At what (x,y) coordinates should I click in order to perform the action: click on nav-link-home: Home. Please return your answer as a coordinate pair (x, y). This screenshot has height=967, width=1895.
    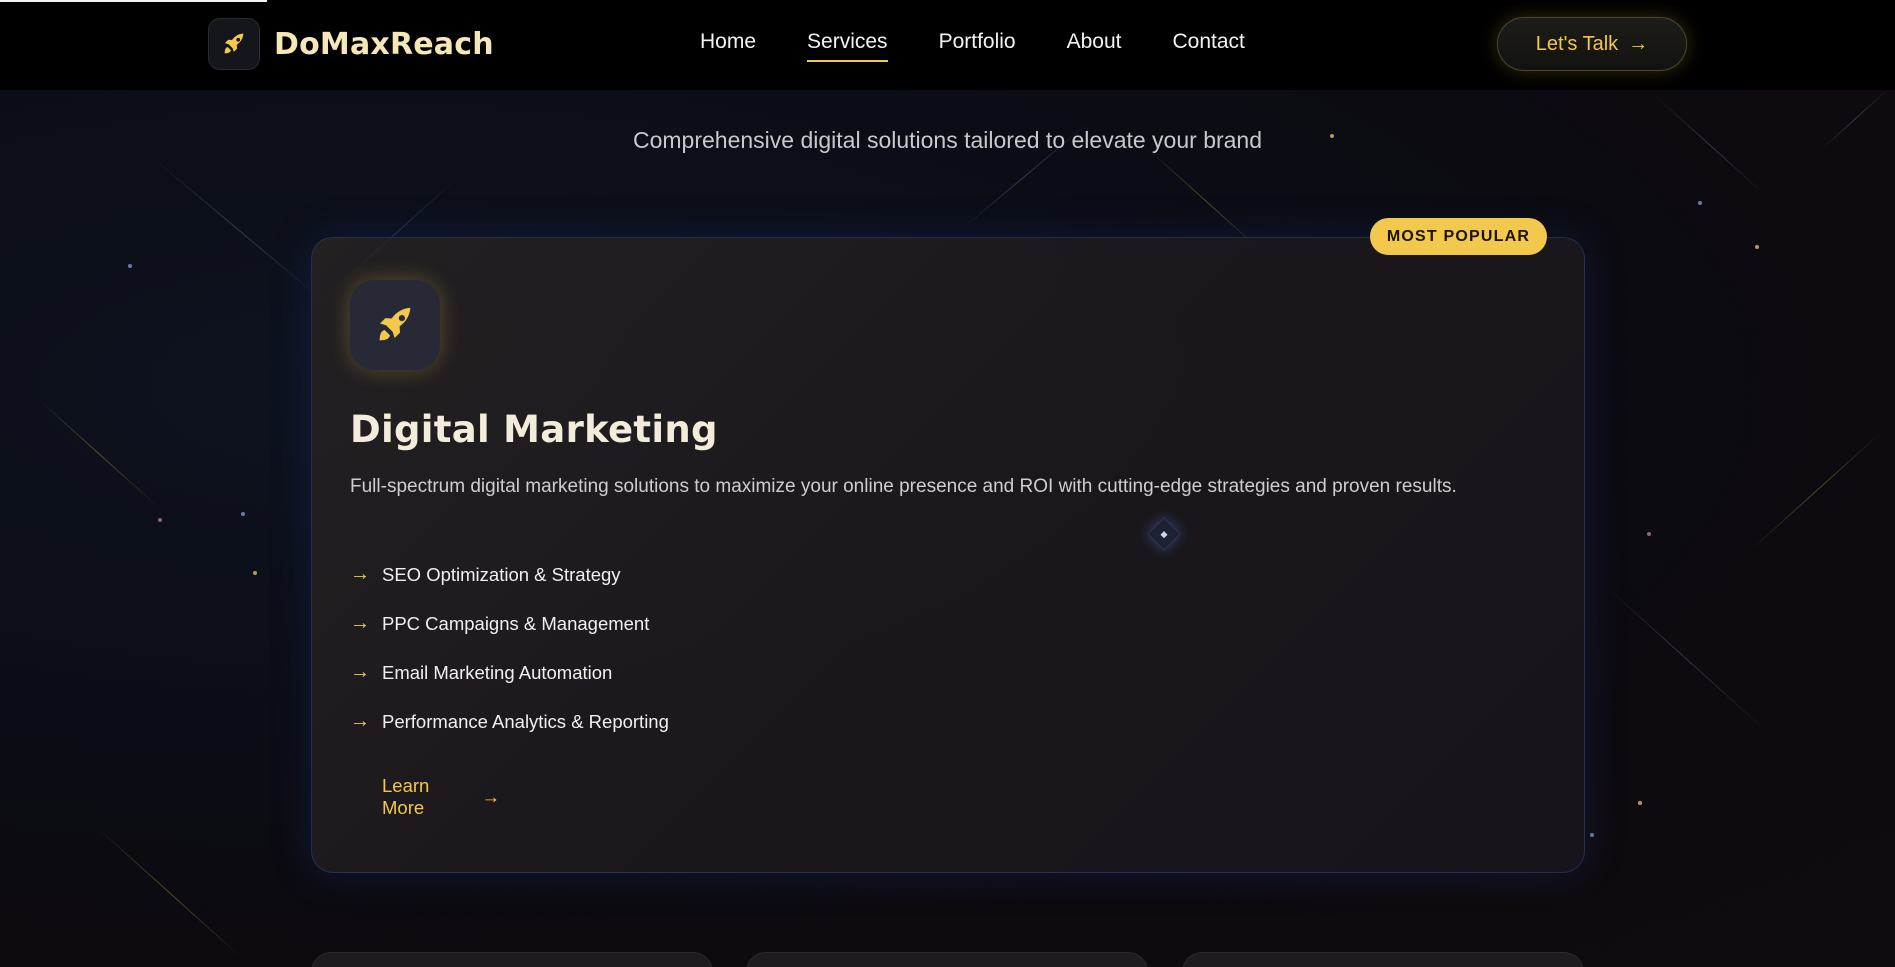
    Looking at the image, I should click on (728, 45).